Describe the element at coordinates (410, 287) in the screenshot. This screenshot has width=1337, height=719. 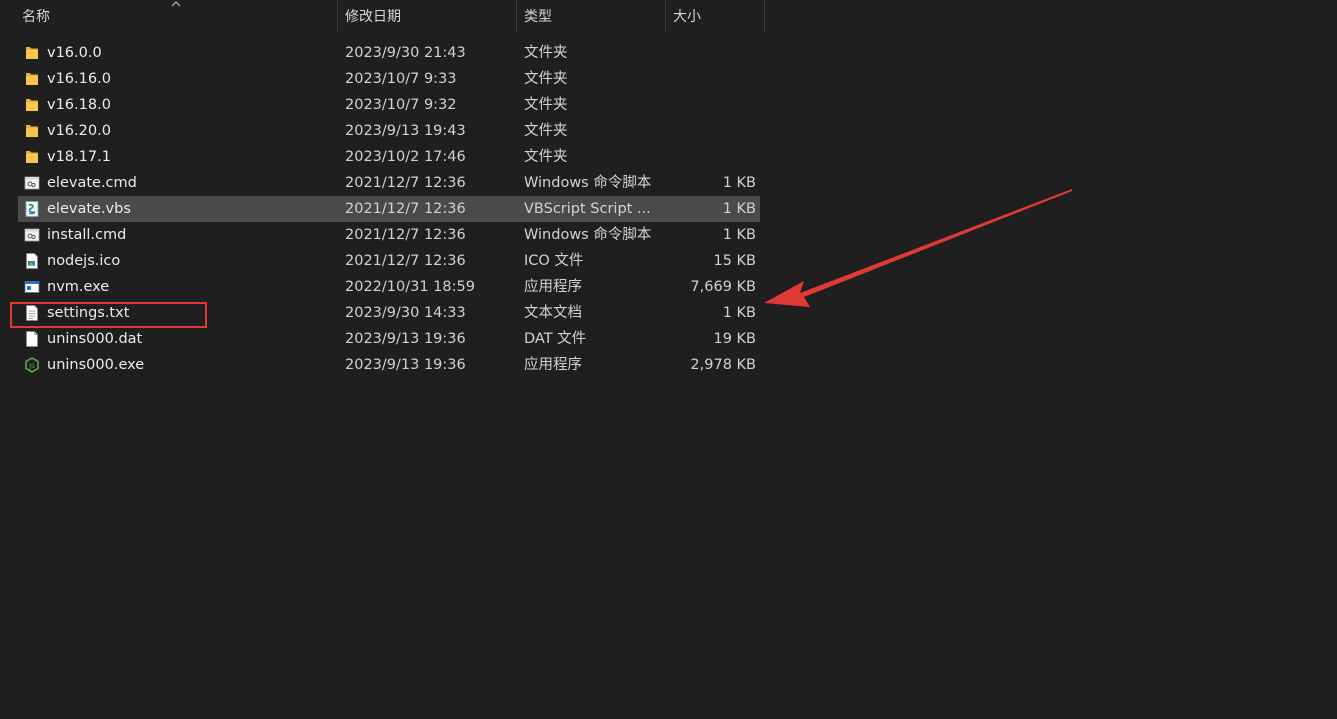
I see `file-modified-date: 2022/10/31 18:59` at that location.